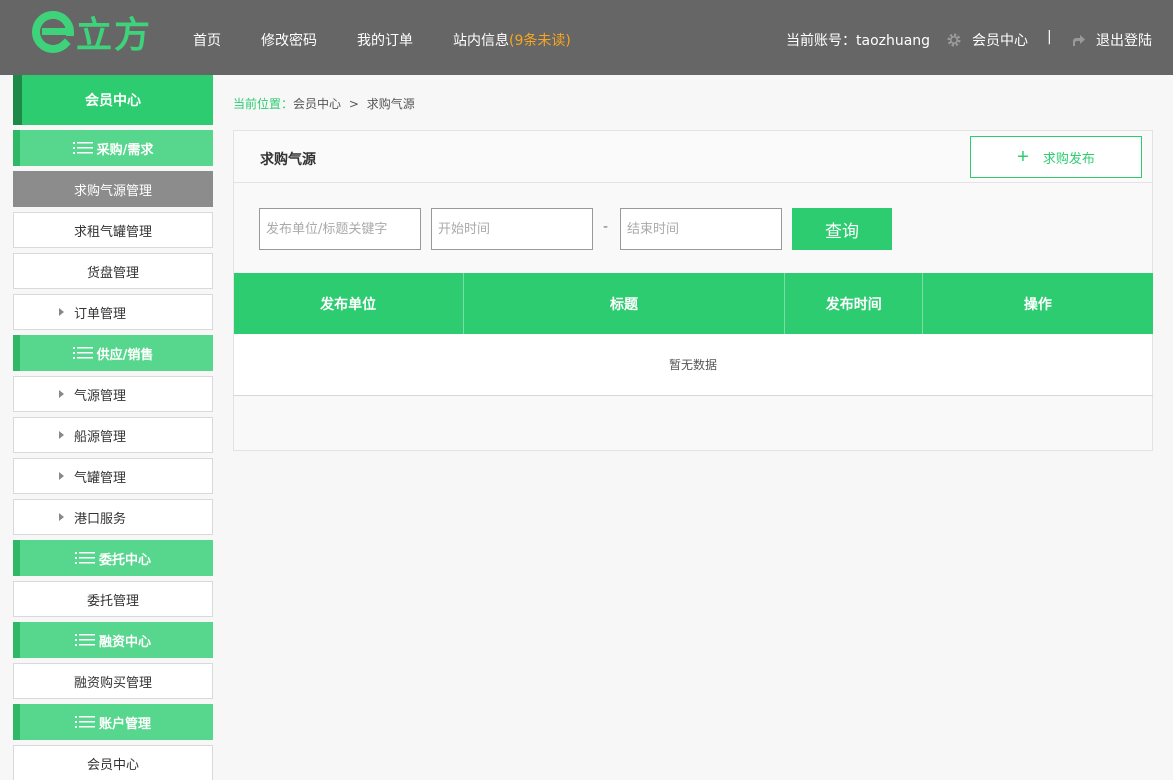  I want to click on sidebar-item-label: 委托管理, so click(112, 601).